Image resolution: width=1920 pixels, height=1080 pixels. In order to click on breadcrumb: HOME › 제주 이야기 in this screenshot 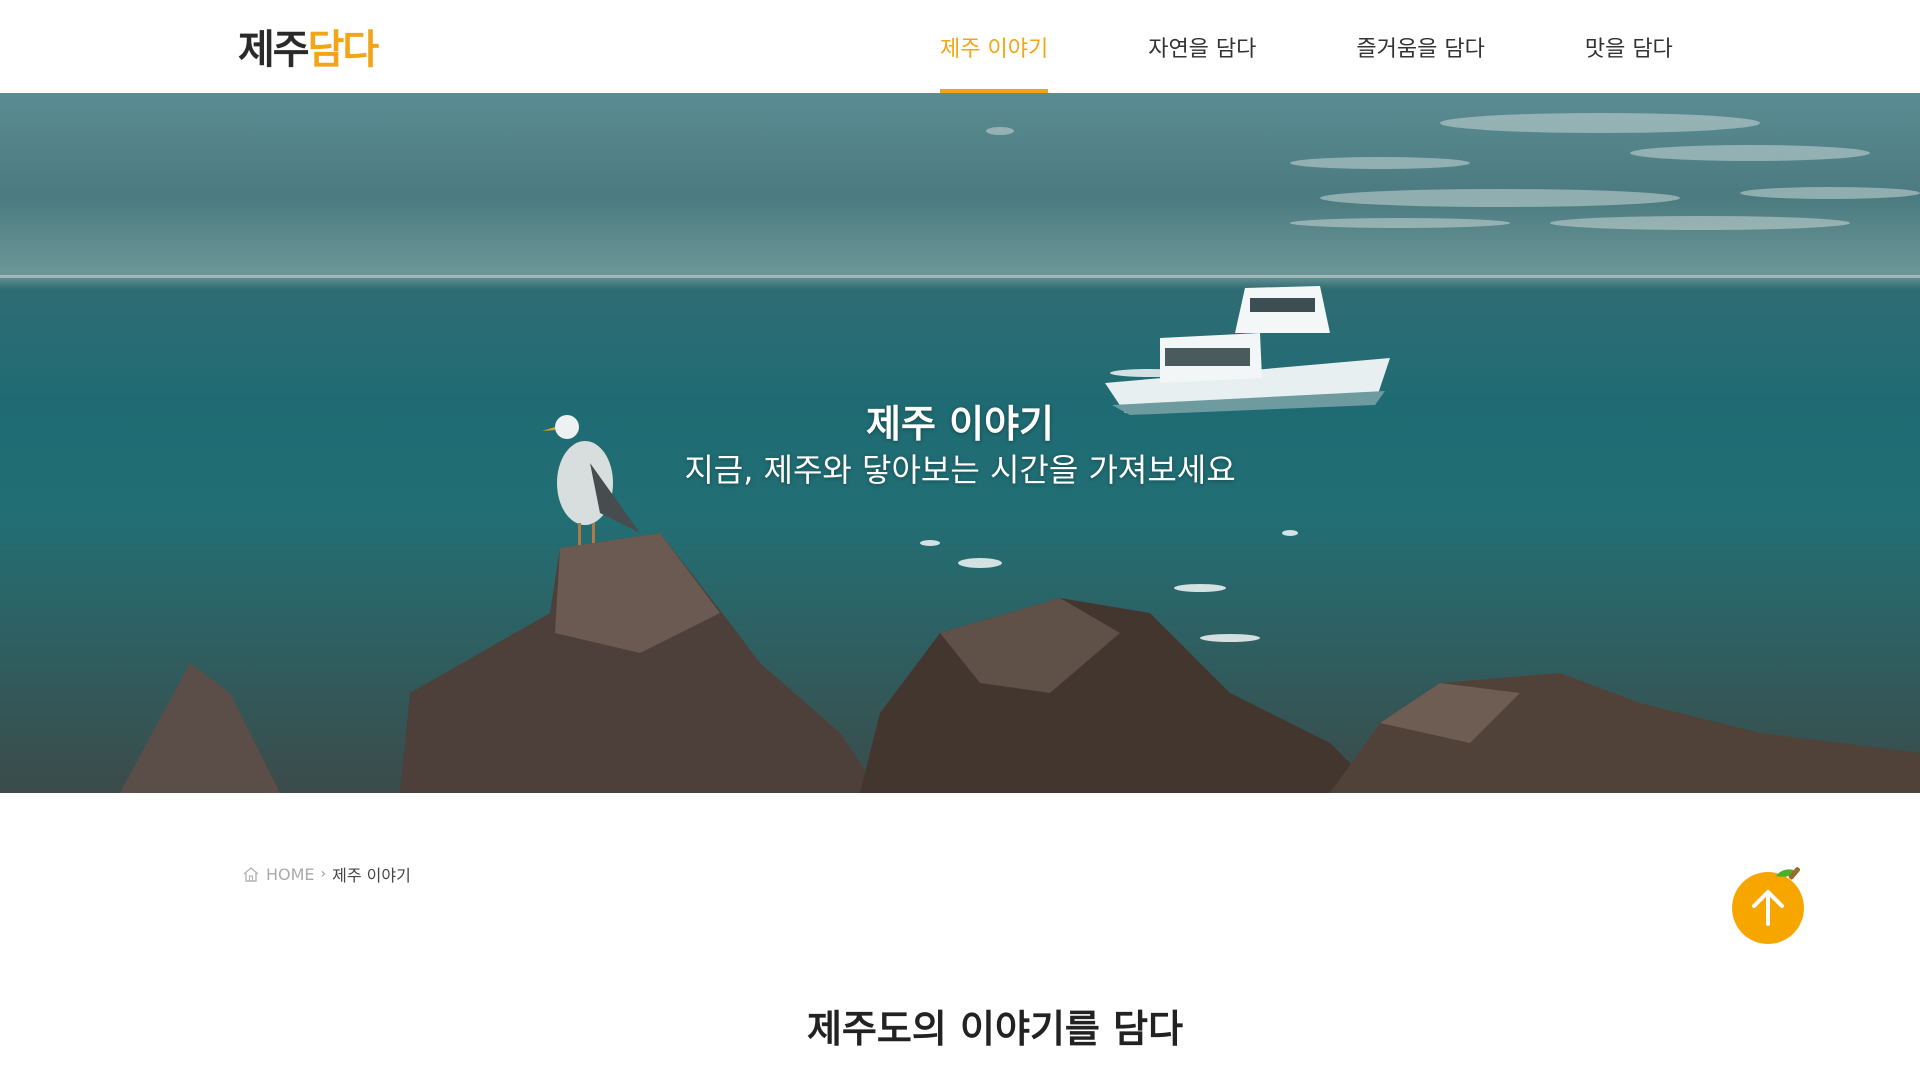, I will do `click(326, 874)`.